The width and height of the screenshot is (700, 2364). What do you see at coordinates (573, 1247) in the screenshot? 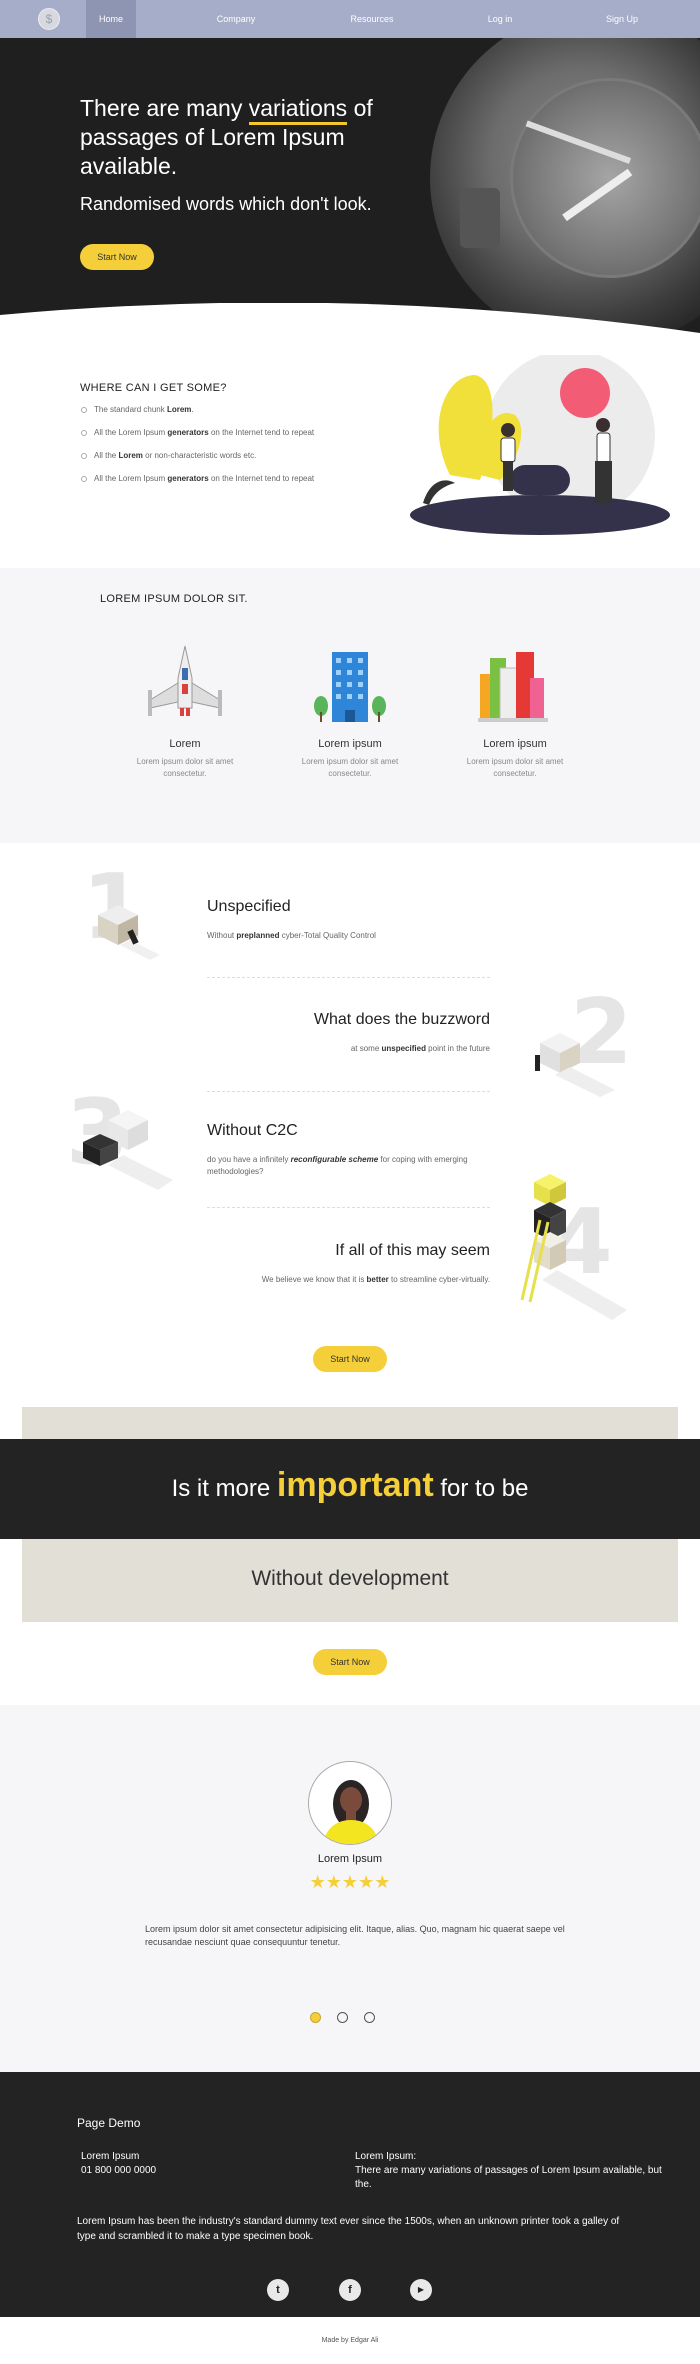
I see `ladder-illustration` at bounding box center [573, 1247].